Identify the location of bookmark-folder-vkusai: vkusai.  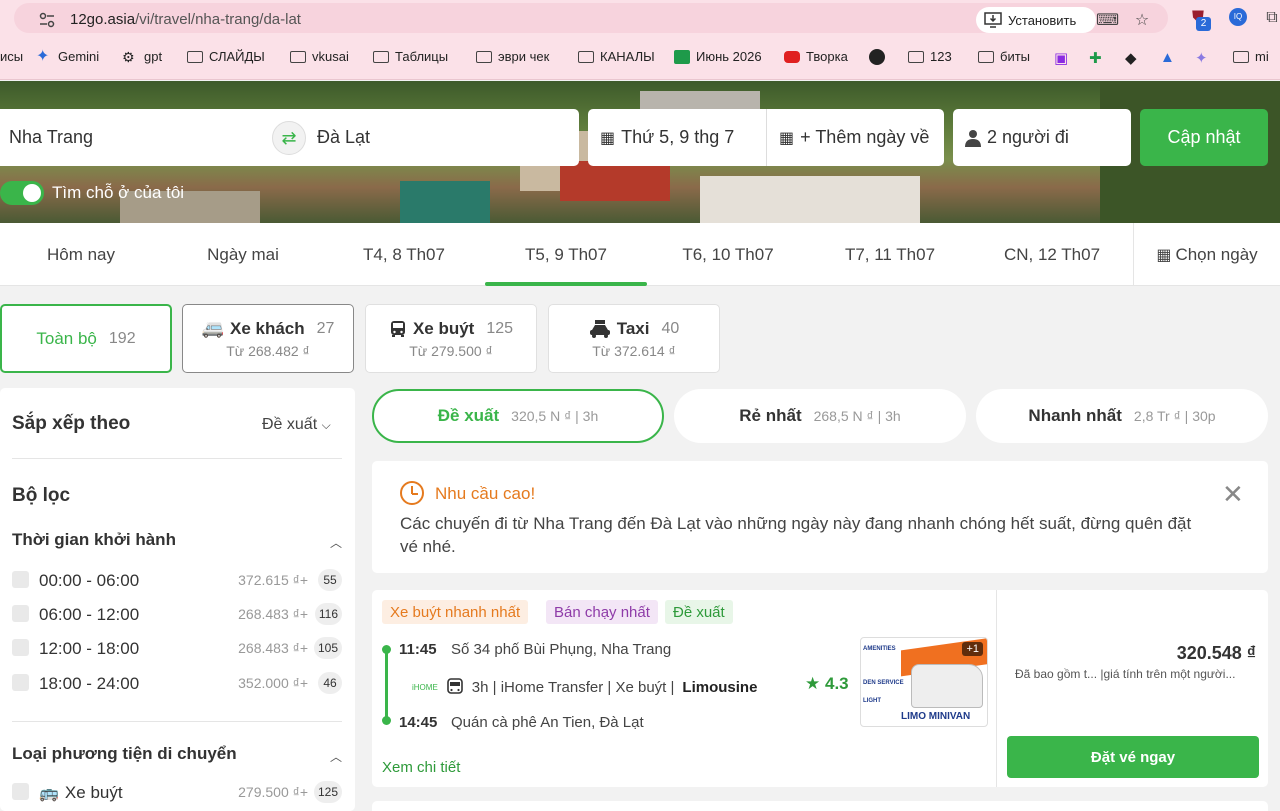
(319, 56).